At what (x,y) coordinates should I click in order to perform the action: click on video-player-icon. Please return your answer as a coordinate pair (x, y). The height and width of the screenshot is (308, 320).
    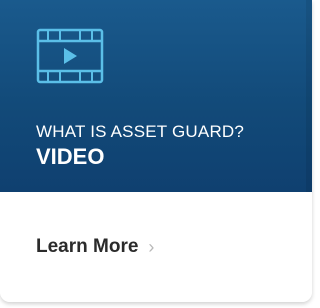
    Looking at the image, I should click on (70, 56).